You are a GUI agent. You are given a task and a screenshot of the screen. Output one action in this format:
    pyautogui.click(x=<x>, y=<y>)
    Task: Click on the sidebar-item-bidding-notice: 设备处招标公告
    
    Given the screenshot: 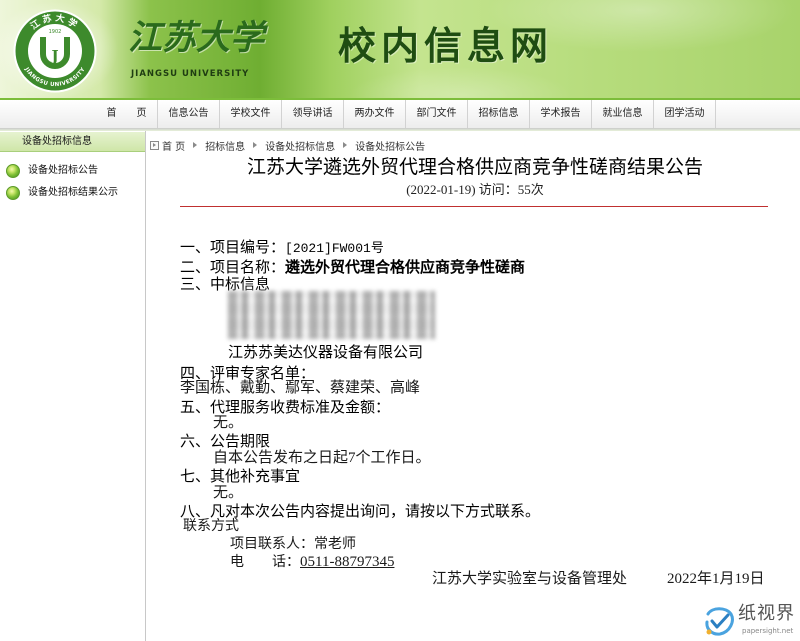 What is the action you would take?
    pyautogui.click(x=74, y=171)
    